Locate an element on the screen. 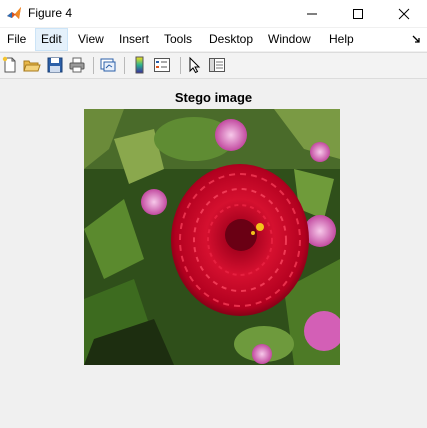 The width and height of the screenshot is (427, 428). property-inspector-icon is located at coordinates (217, 65).